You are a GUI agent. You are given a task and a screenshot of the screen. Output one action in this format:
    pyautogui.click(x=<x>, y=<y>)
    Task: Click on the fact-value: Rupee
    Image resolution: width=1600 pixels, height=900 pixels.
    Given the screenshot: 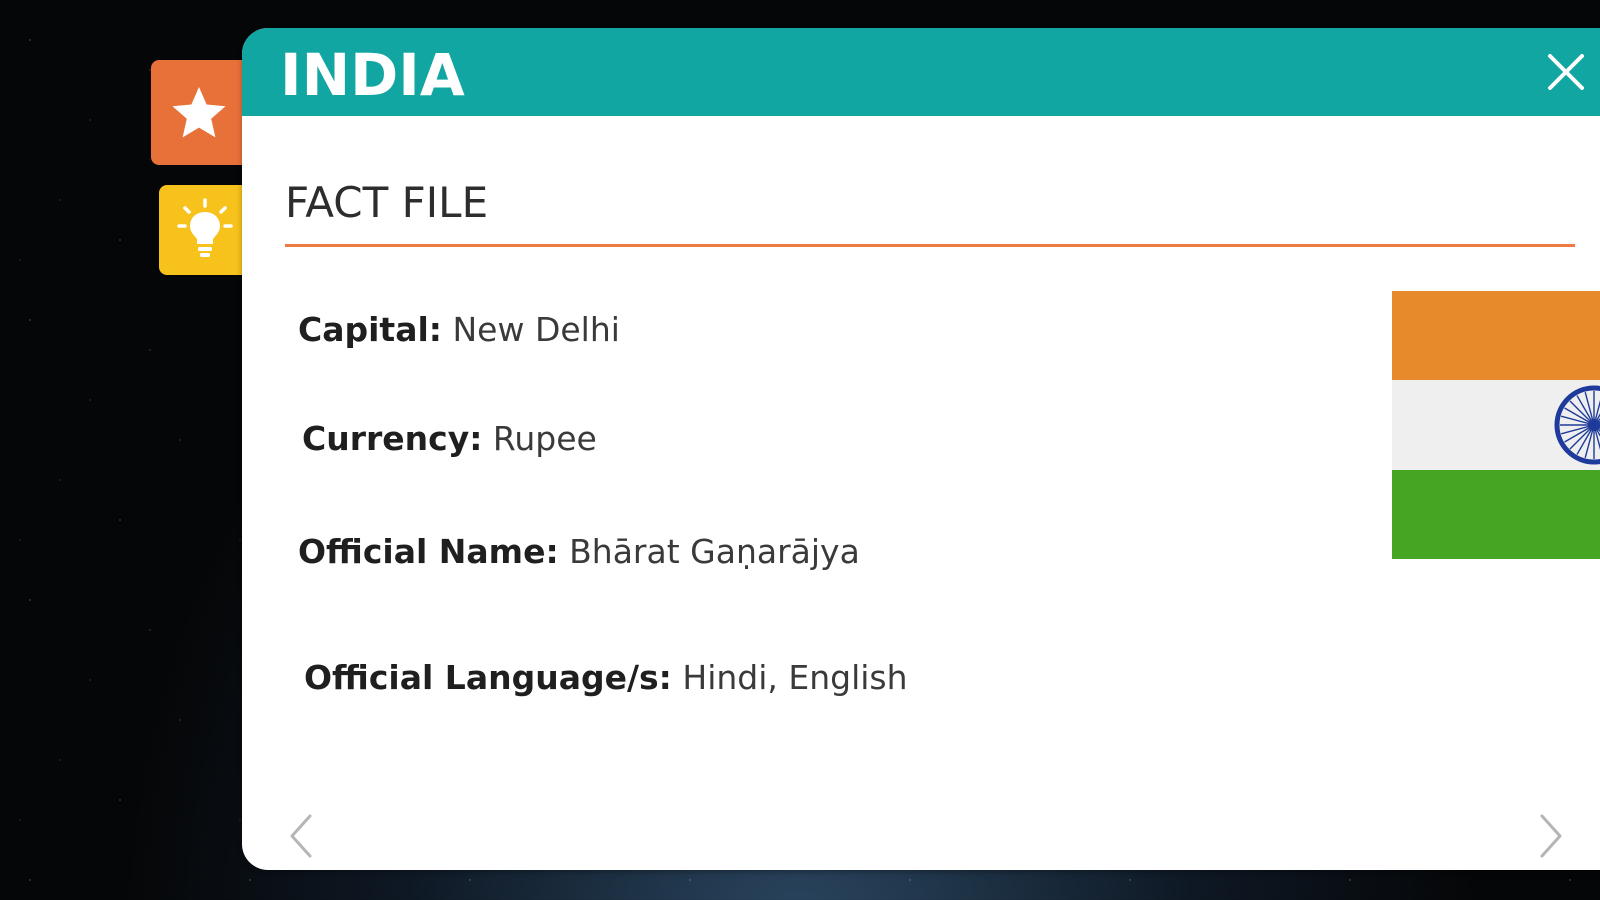 What is the action you would take?
    pyautogui.click(x=544, y=438)
    